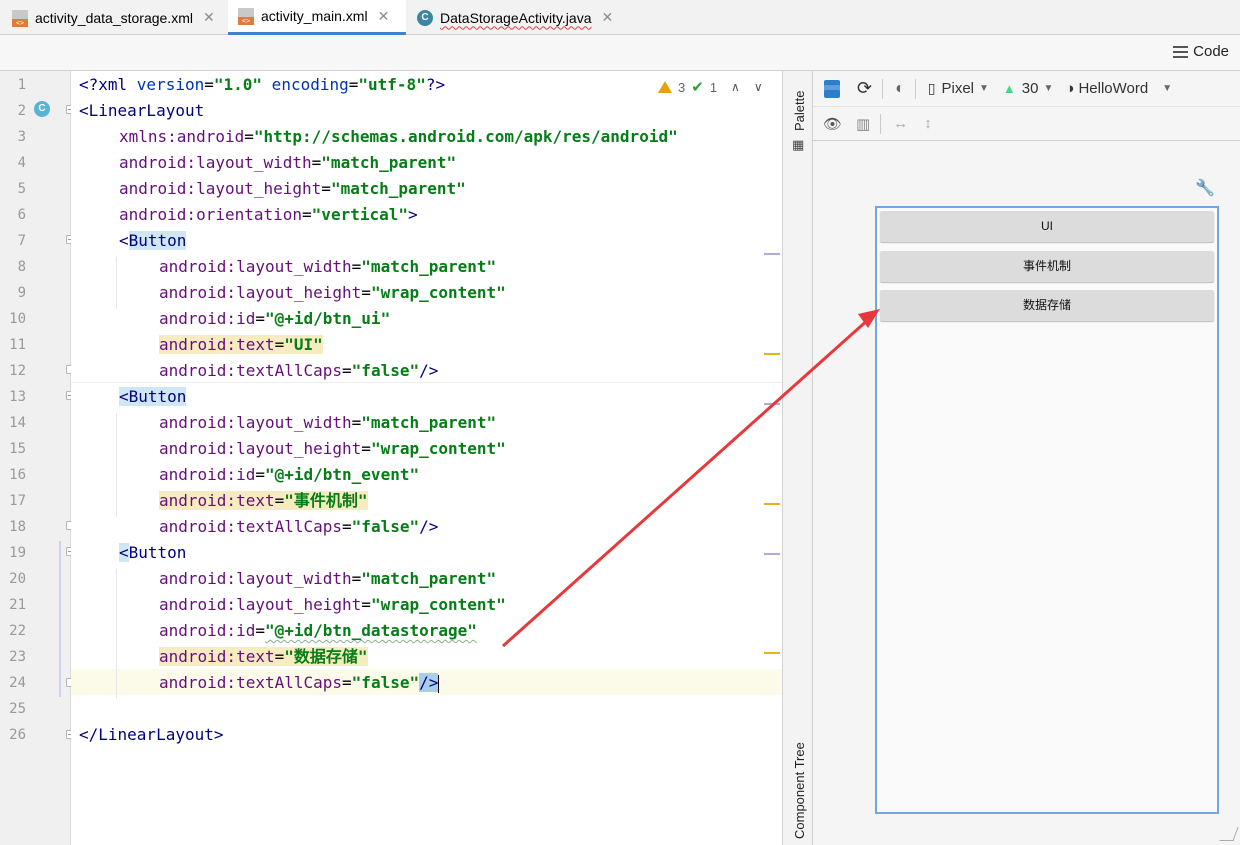 The height and width of the screenshot is (845, 1240). What do you see at coordinates (17, 501) in the screenshot?
I see `line-number: 17` at bounding box center [17, 501].